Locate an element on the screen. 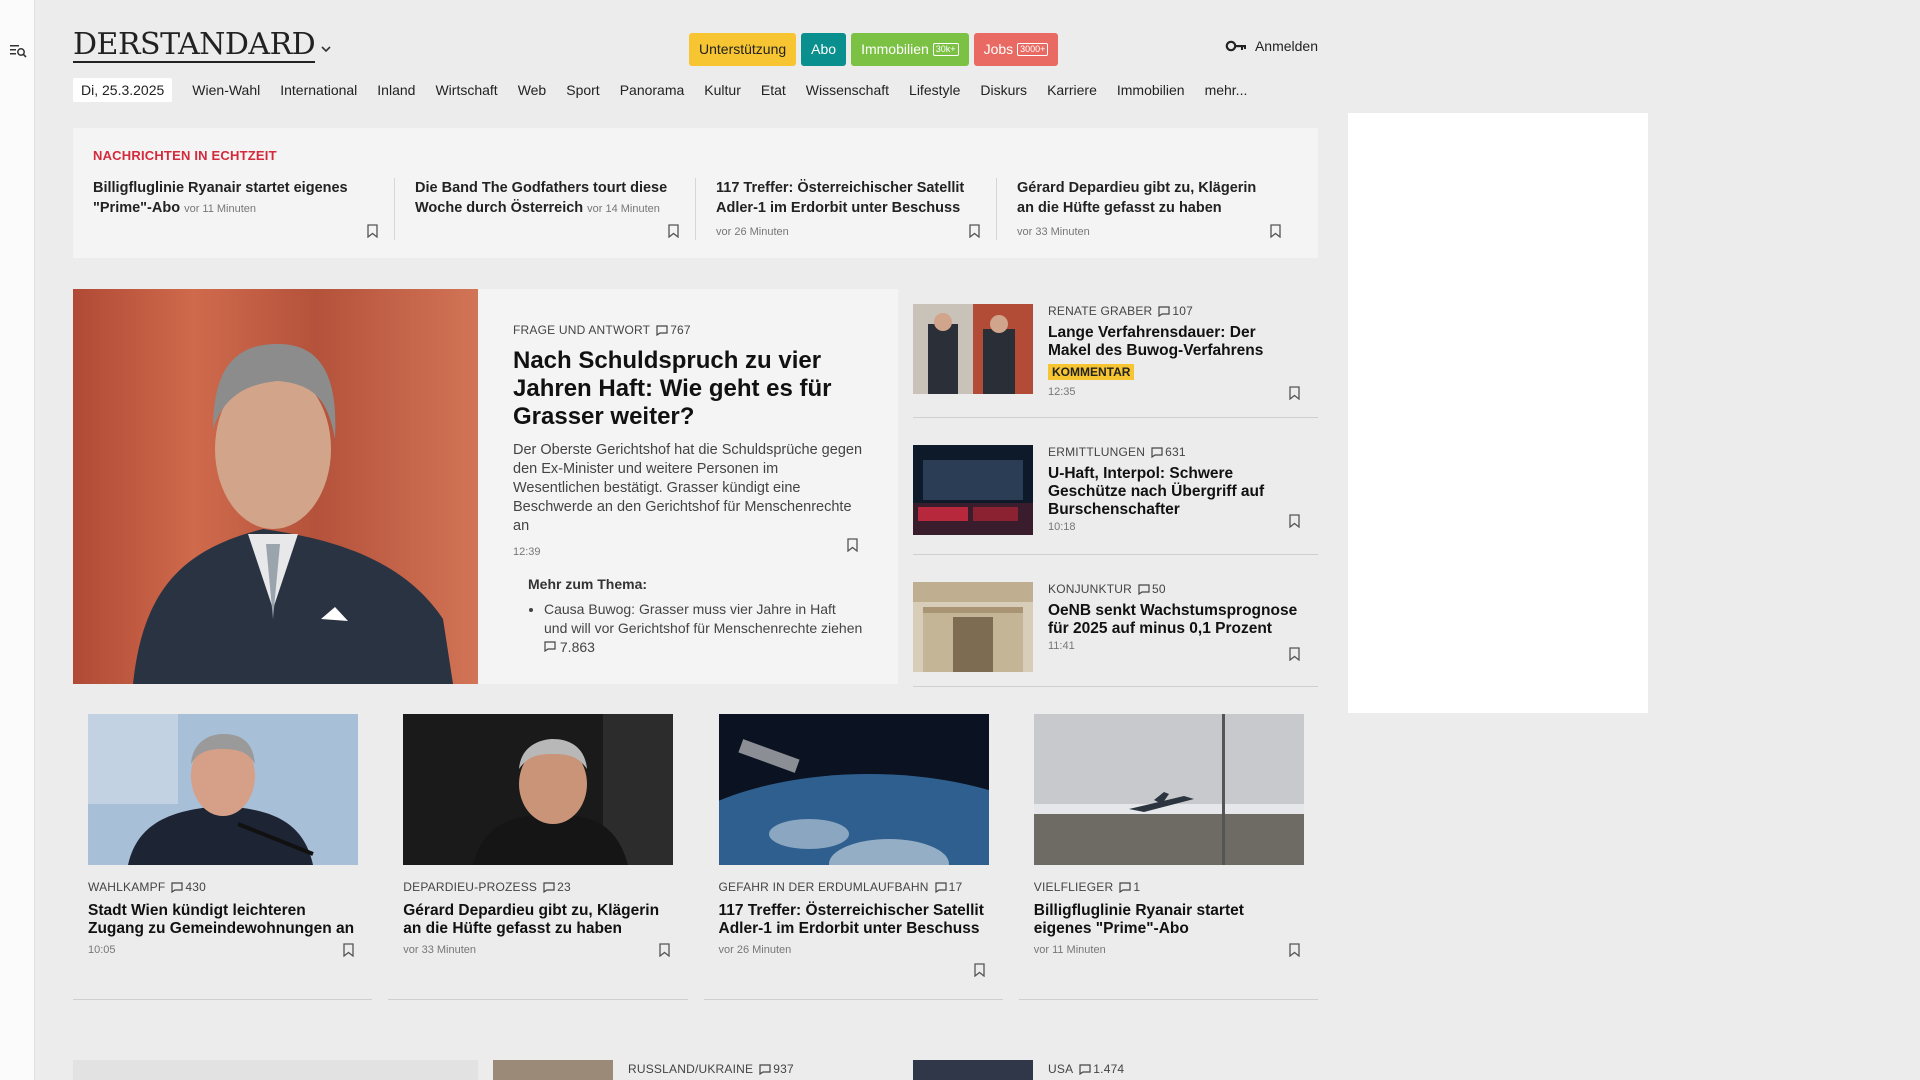 Image resolution: width=1920 pixels, height=1080 pixels. comments-count: 107 is located at coordinates (1175, 311).